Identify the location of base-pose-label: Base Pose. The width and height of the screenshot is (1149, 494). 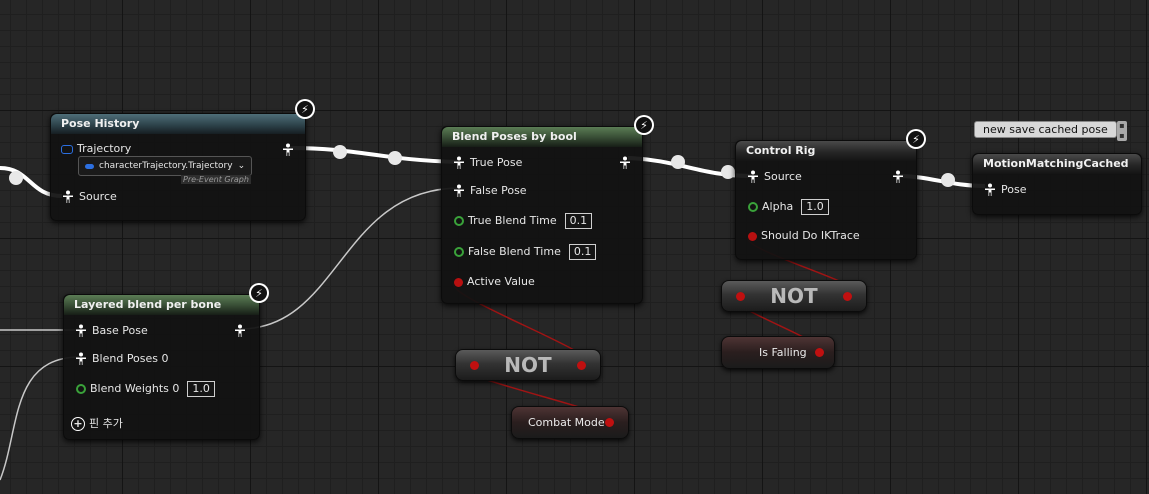
(120, 330).